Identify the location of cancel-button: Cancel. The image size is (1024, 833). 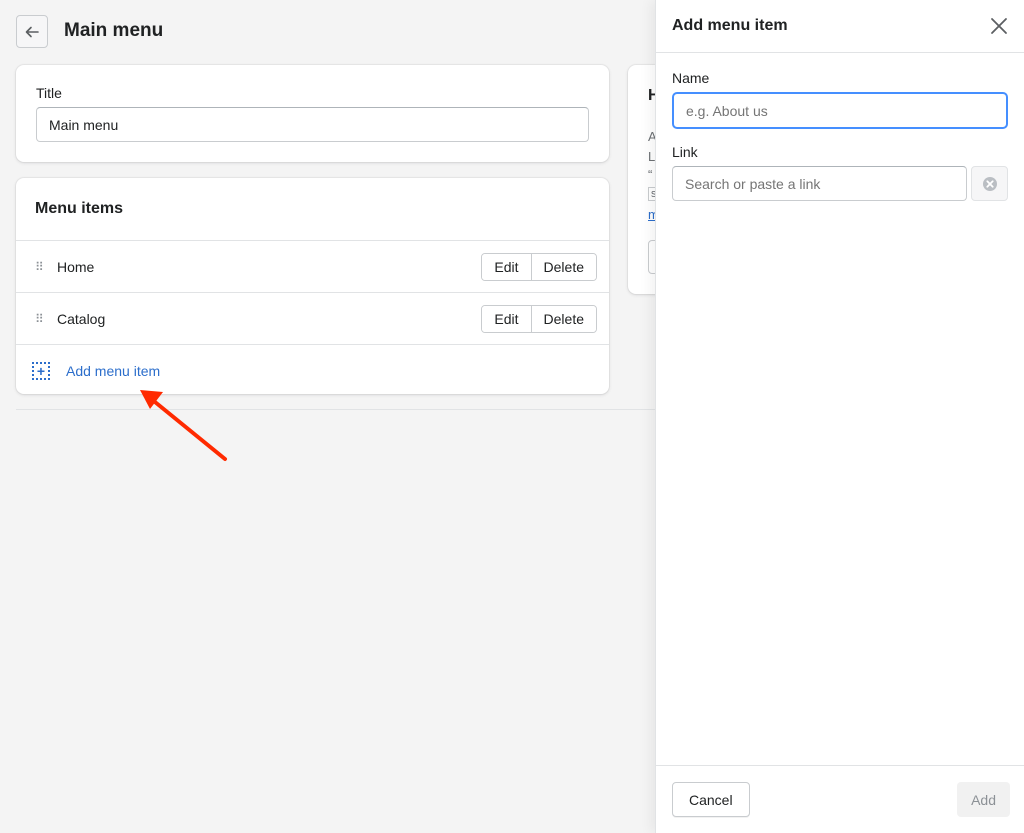
(711, 799).